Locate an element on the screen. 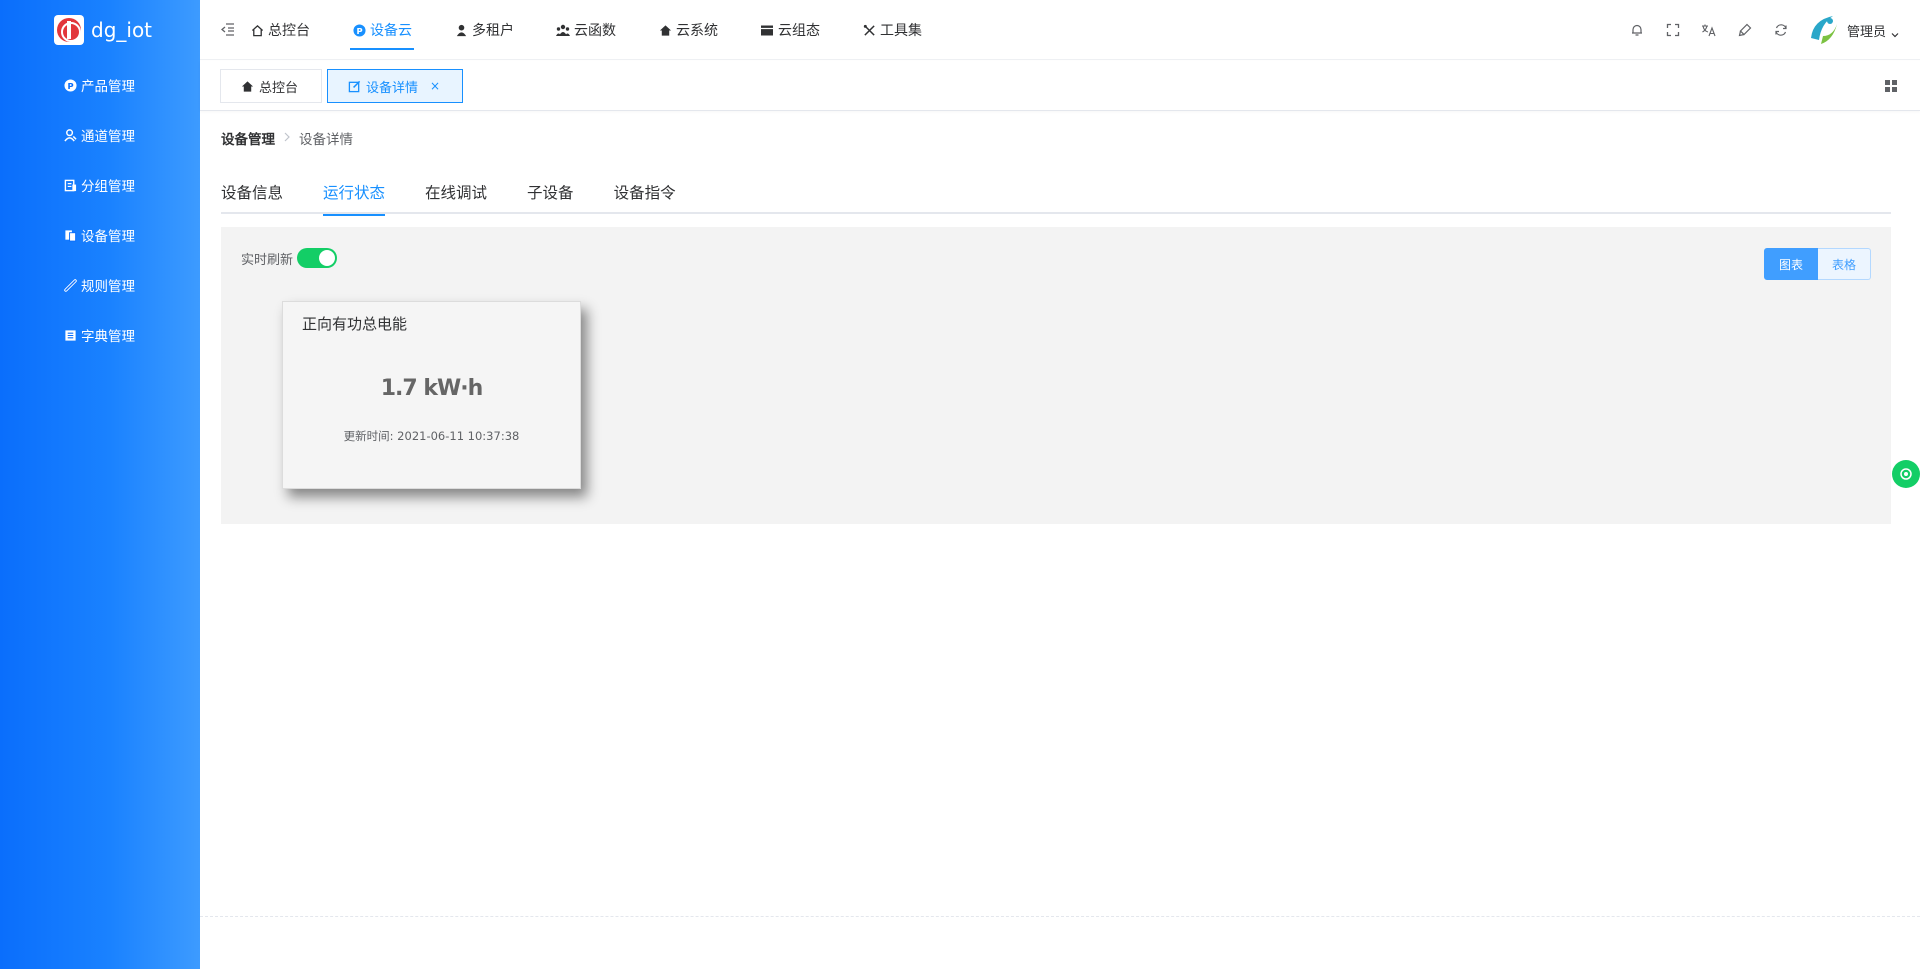 This screenshot has height=969, width=1920. nav-item-console: 总控台 is located at coordinates (280, 30).